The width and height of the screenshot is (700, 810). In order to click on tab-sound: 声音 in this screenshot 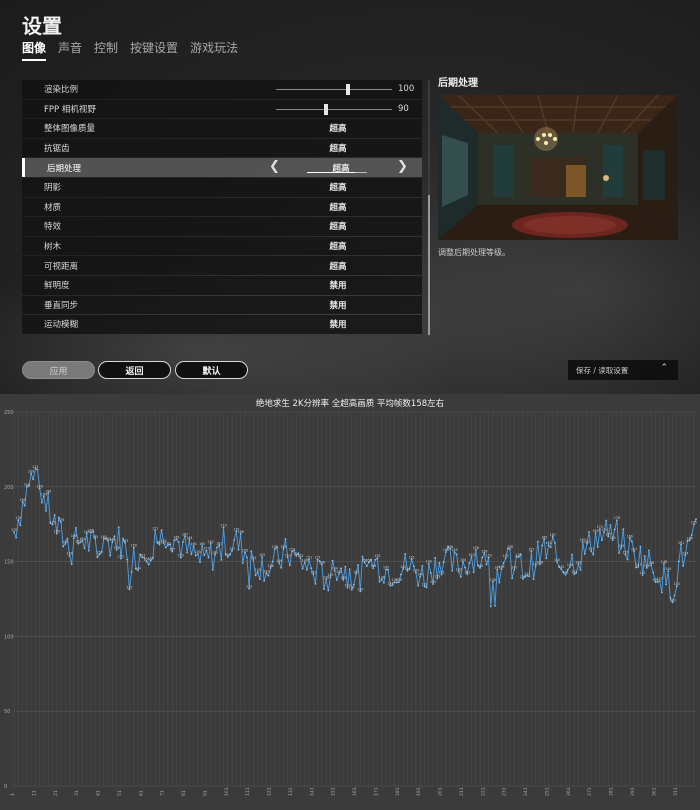, I will do `click(70, 50)`.